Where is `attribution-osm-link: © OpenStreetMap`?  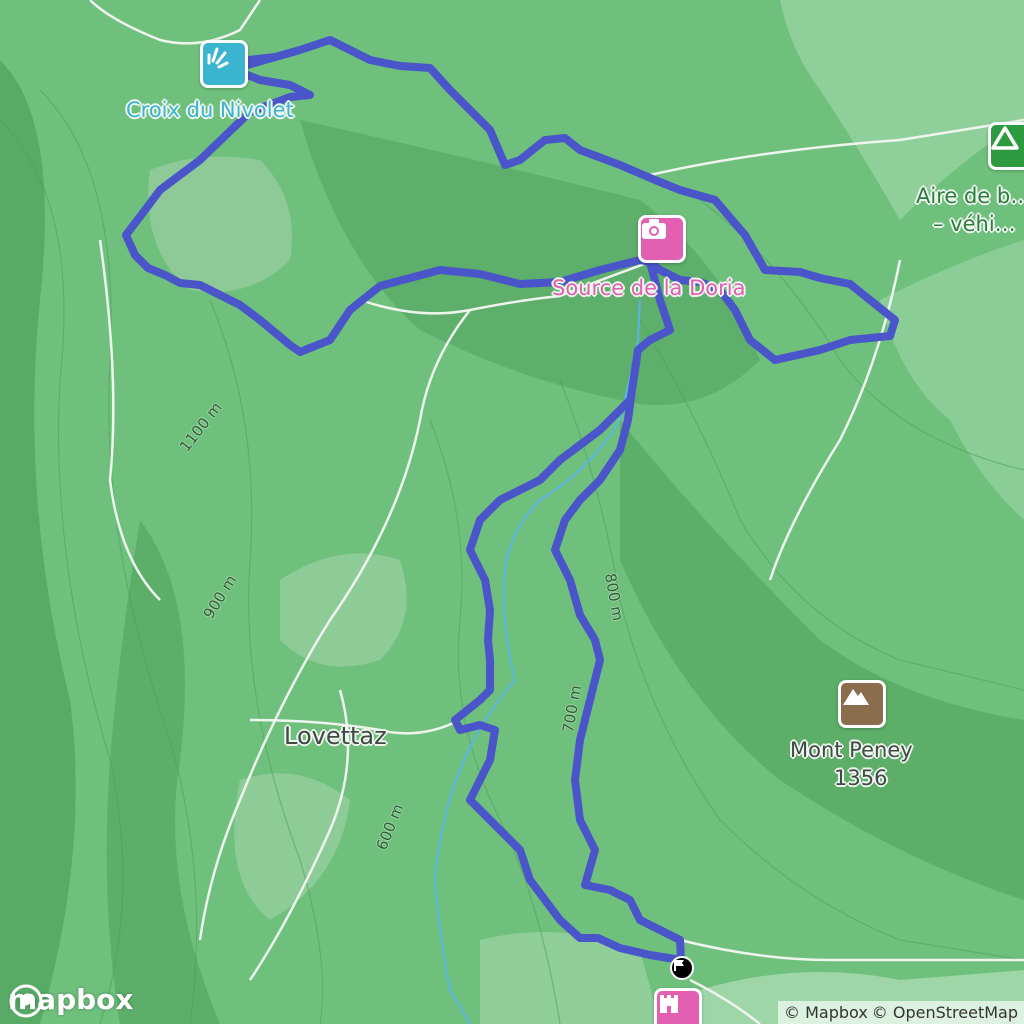
attribution-osm-link: © OpenStreetMap is located at coordinates (945, 1012).